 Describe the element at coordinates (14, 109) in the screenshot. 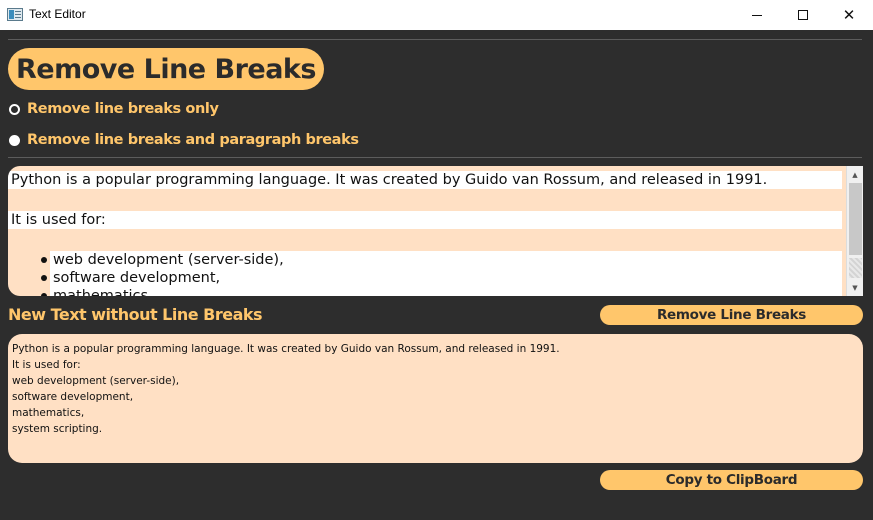

I see `radio-unselected-icon` at that location.